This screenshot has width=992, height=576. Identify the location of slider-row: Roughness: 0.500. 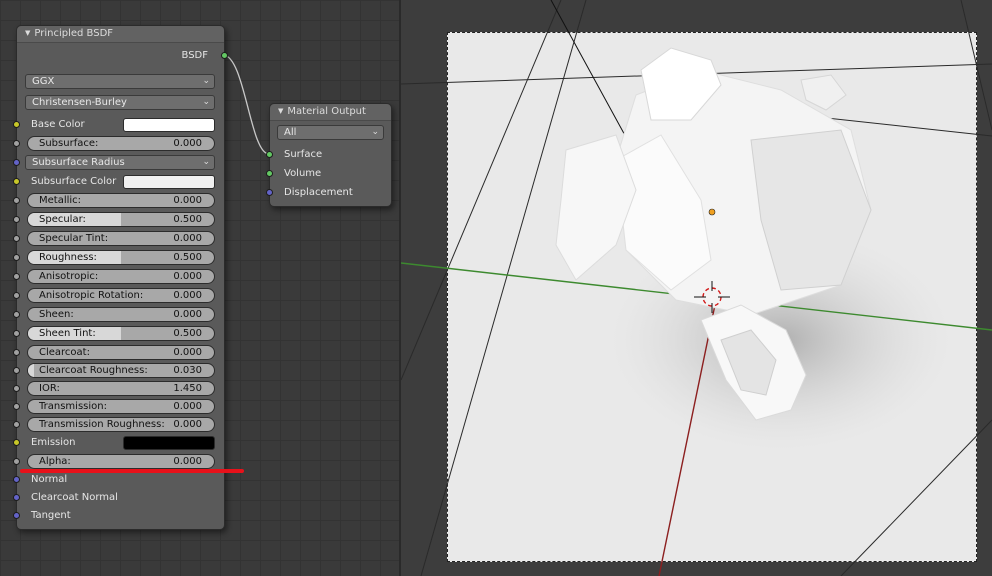
(118, 258).